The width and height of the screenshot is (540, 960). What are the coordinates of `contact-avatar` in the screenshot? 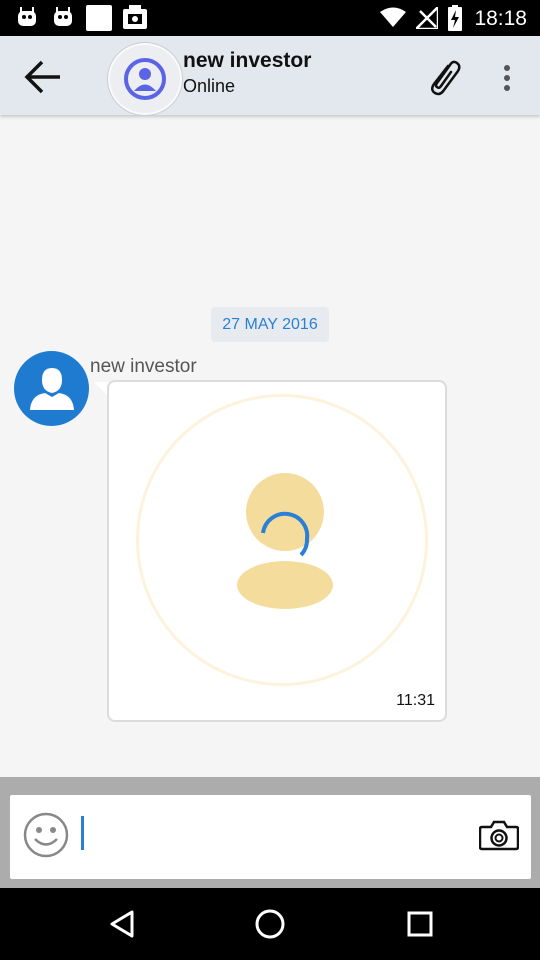 It's located at (145, 79).